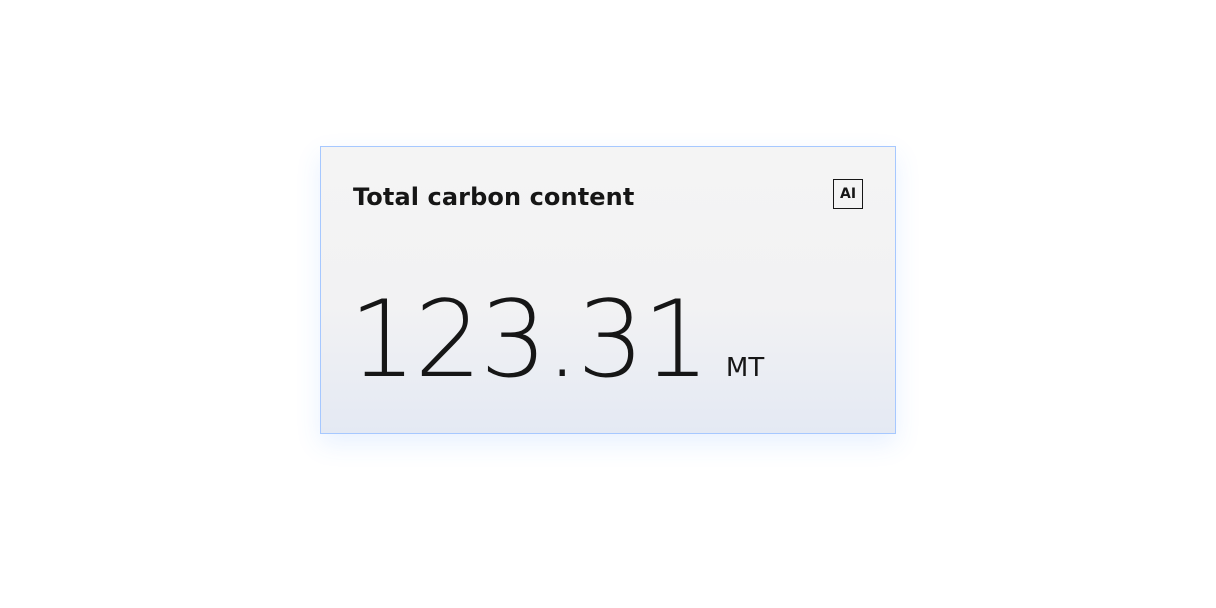  Describe the element at coordinates (848, 194) in the screenshot. I see `ai-label-button: AI` at that location.